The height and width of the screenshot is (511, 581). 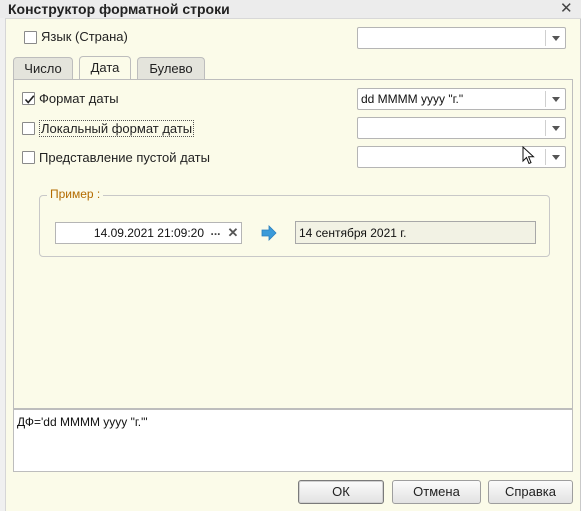 I want to click on date-format-combo: dd MMMM yyyy "г.", so click(x=461, y=99).